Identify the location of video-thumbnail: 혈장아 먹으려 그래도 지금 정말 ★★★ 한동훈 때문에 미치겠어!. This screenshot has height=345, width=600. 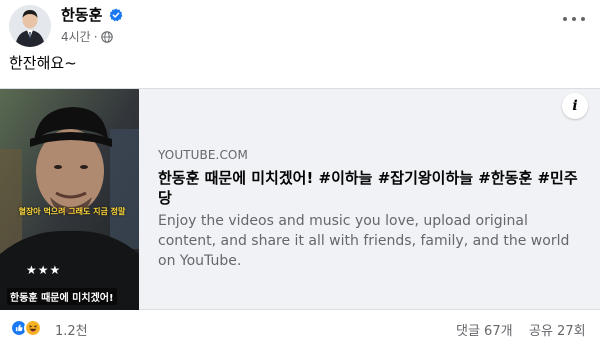
(69, 199).